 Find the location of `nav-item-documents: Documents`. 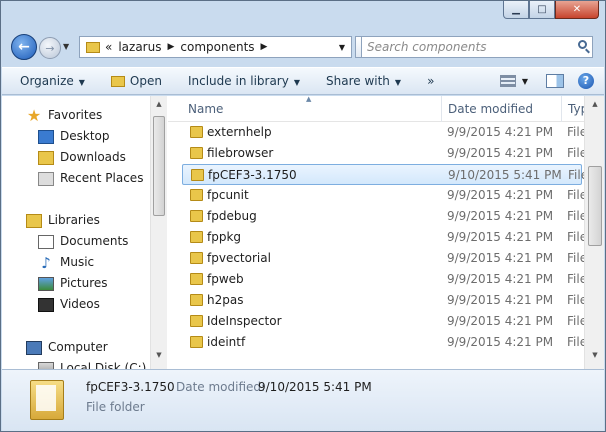

nav-item-documents: Documents is located at coordinates (83, 241).